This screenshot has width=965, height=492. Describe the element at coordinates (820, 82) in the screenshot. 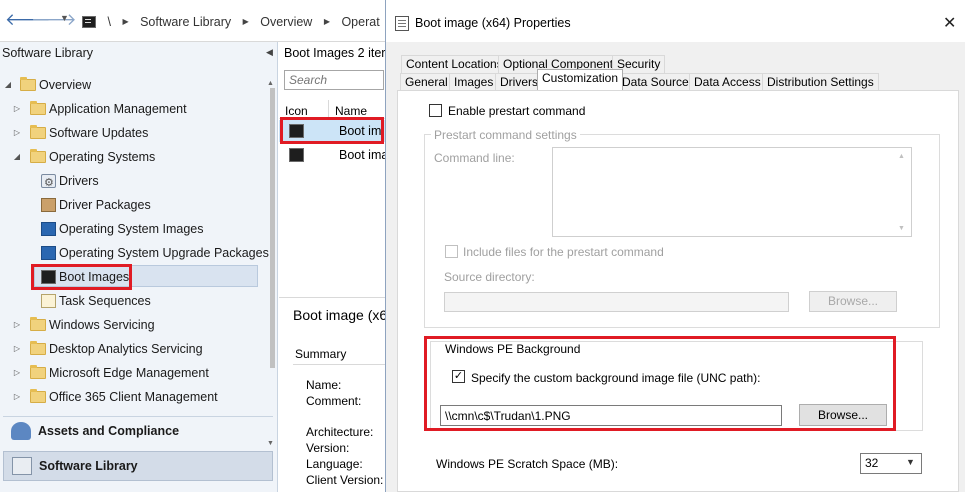

I see `tab-distribution-settings: Distribution Settings` at that location.